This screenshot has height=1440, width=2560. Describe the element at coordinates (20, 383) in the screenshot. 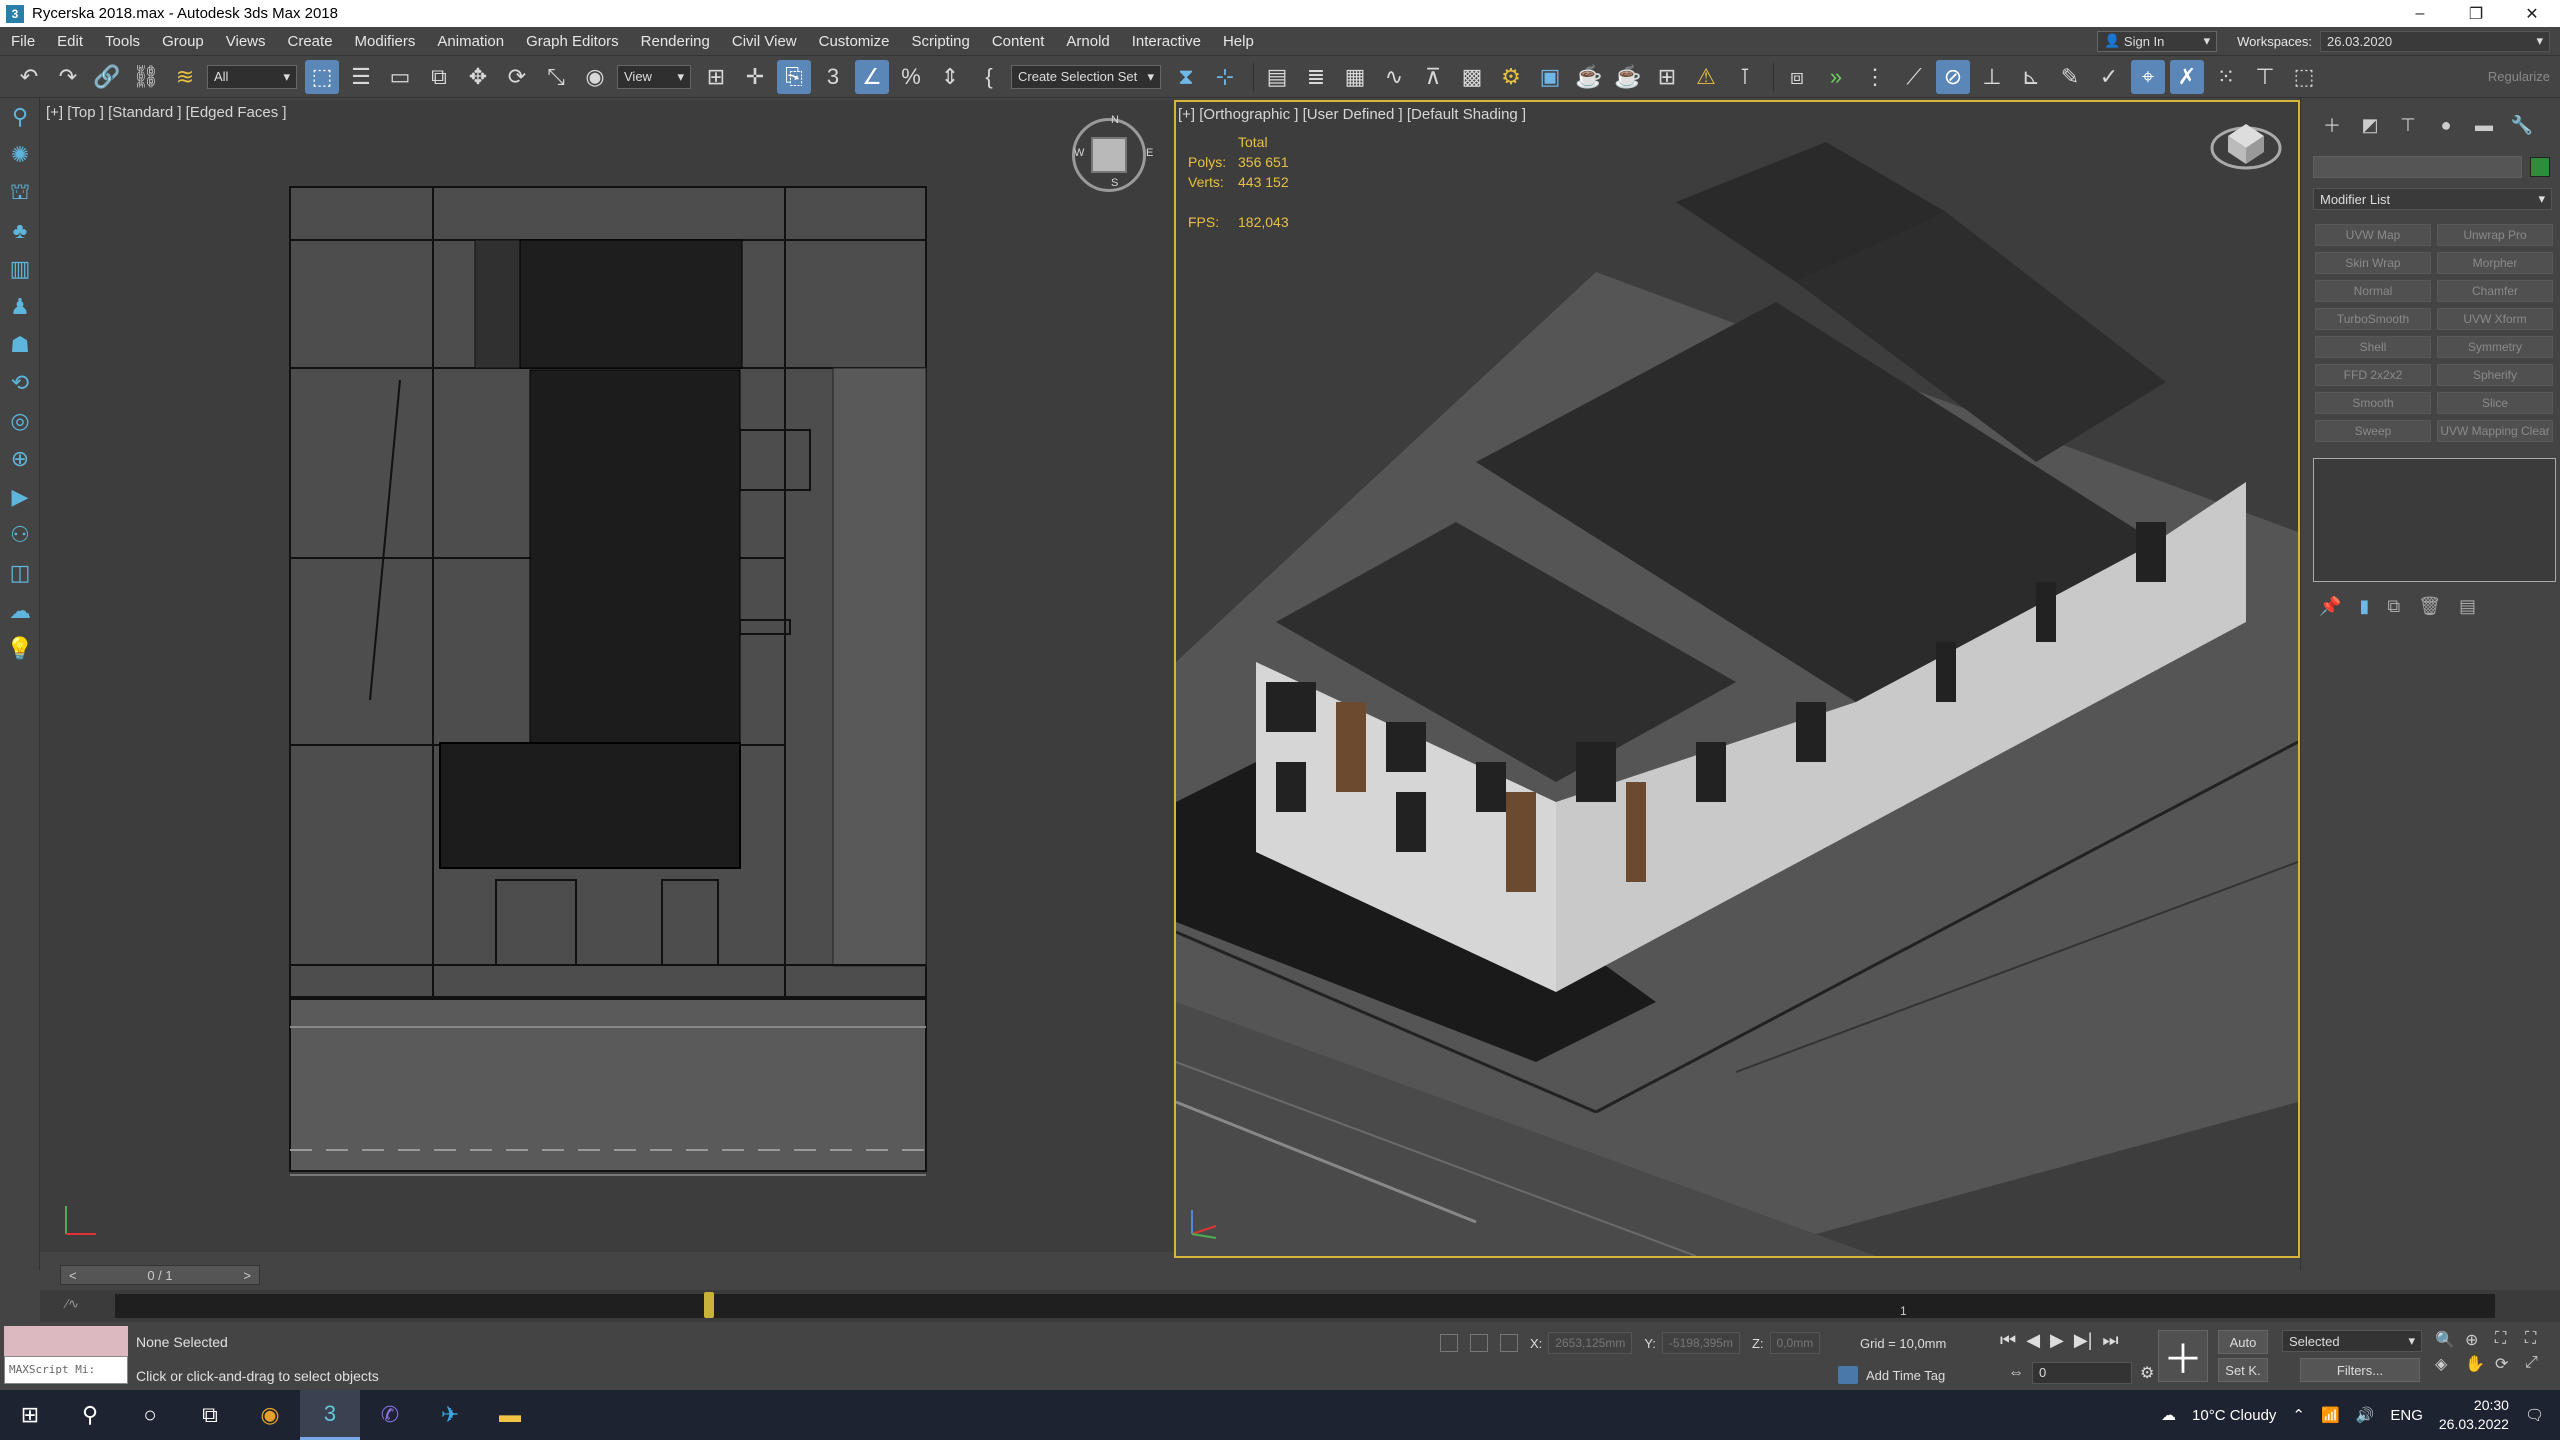

I see `orbit-icon: ⟲` at that location.